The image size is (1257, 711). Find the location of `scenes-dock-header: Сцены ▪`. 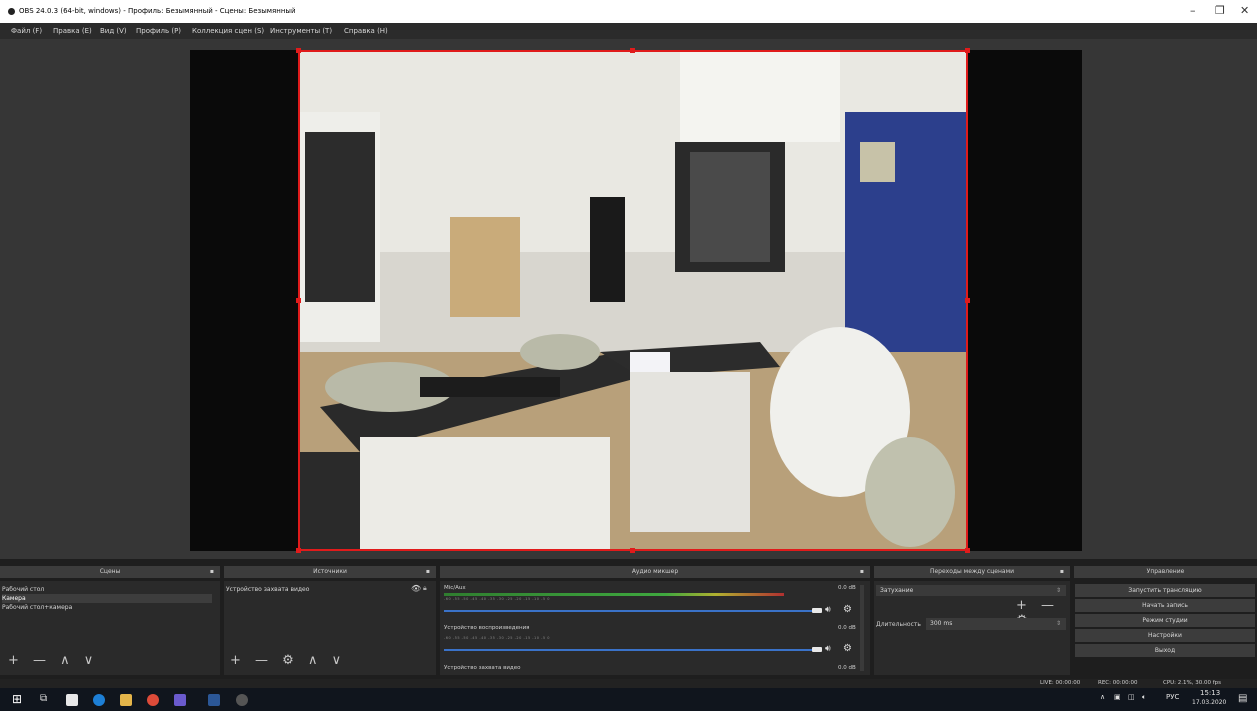

scenes-dock-header: Сцены ▪ is located at coordinates (110, 572).